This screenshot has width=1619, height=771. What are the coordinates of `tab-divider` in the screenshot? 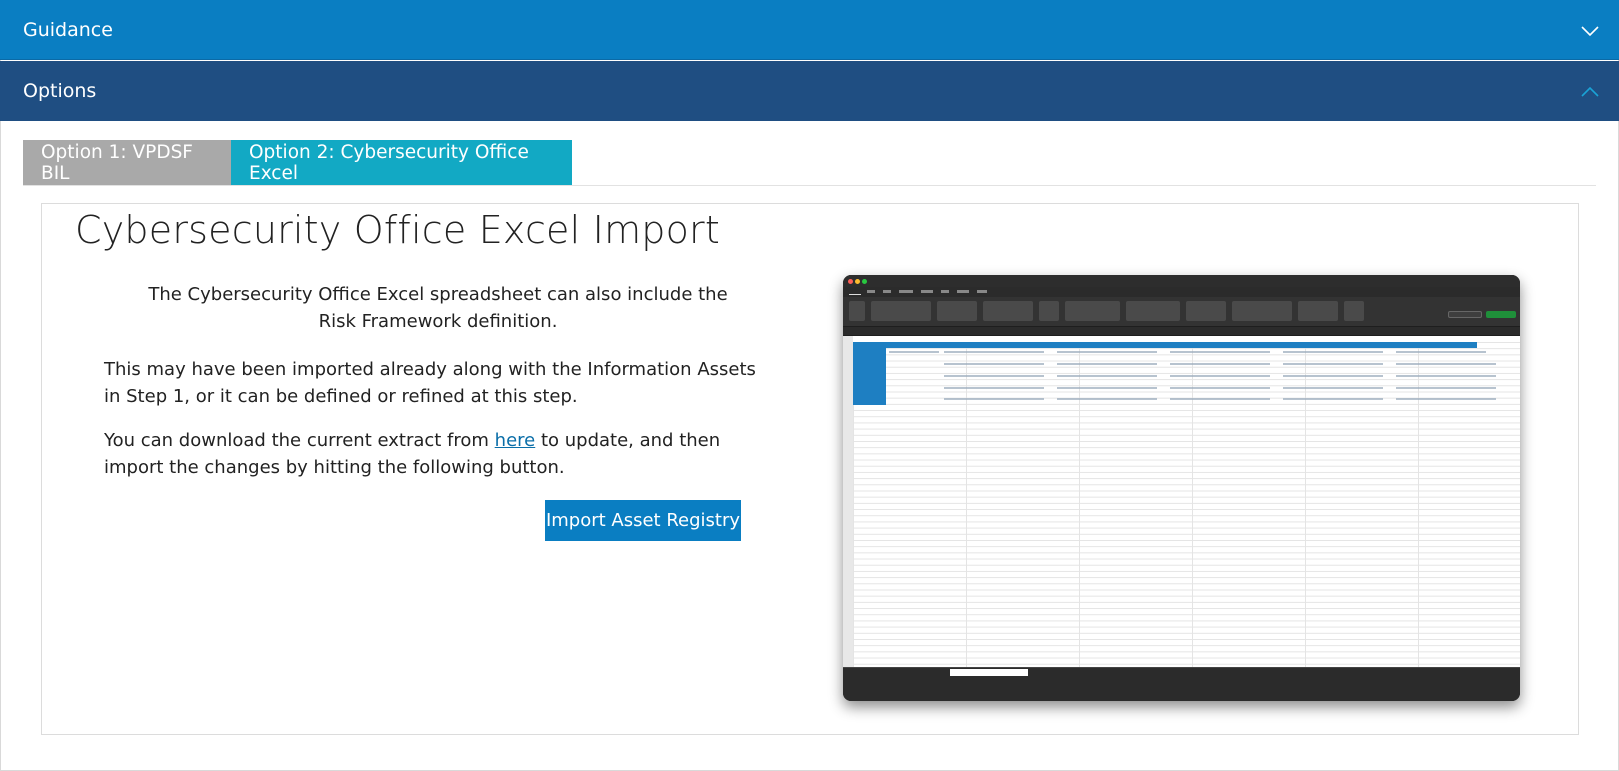 It's located at (809, 185).